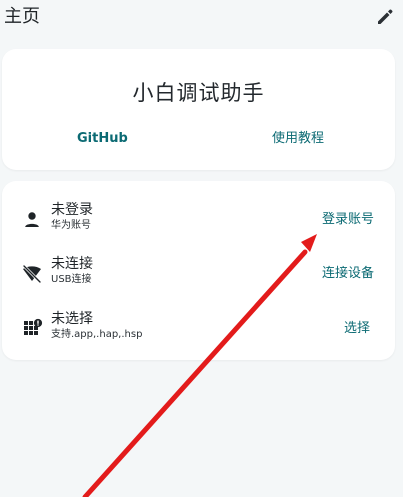 The image size is (403, 497). I want to click on package-status: 未选择, so click(72, 319).